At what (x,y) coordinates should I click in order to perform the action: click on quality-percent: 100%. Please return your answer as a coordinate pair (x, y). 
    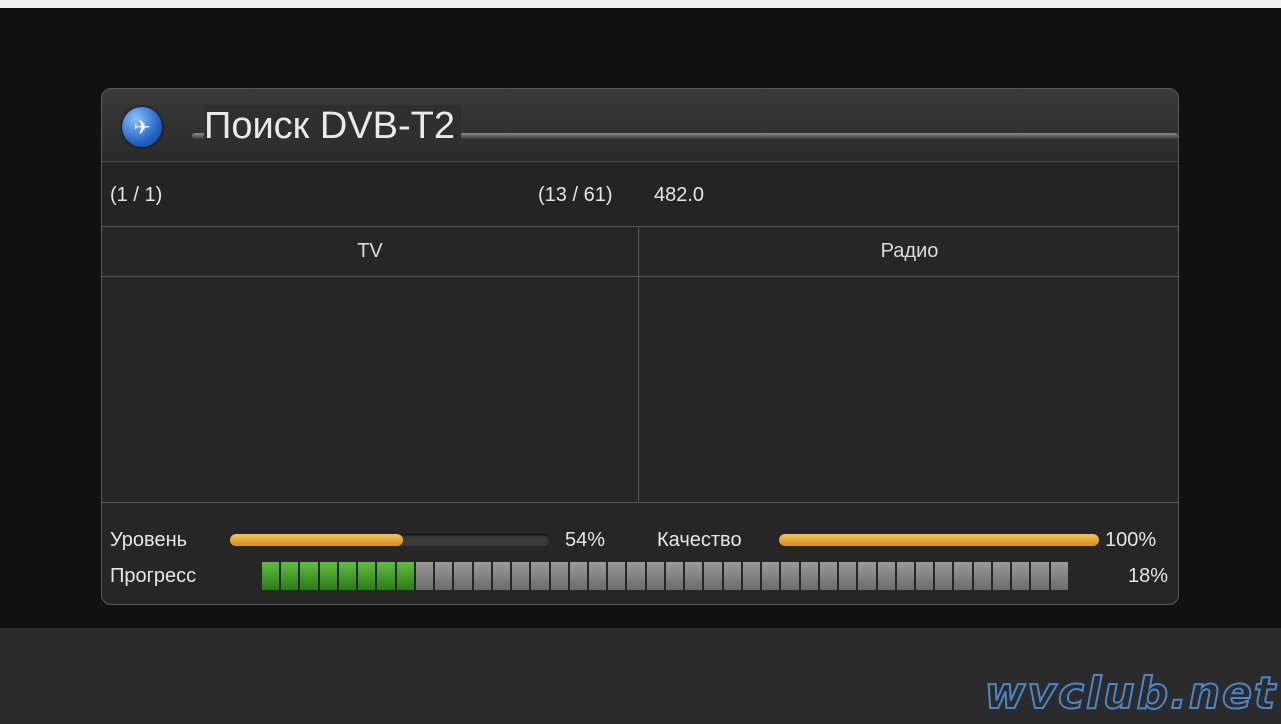
    Looking at the image, I should click on (1131, 540).